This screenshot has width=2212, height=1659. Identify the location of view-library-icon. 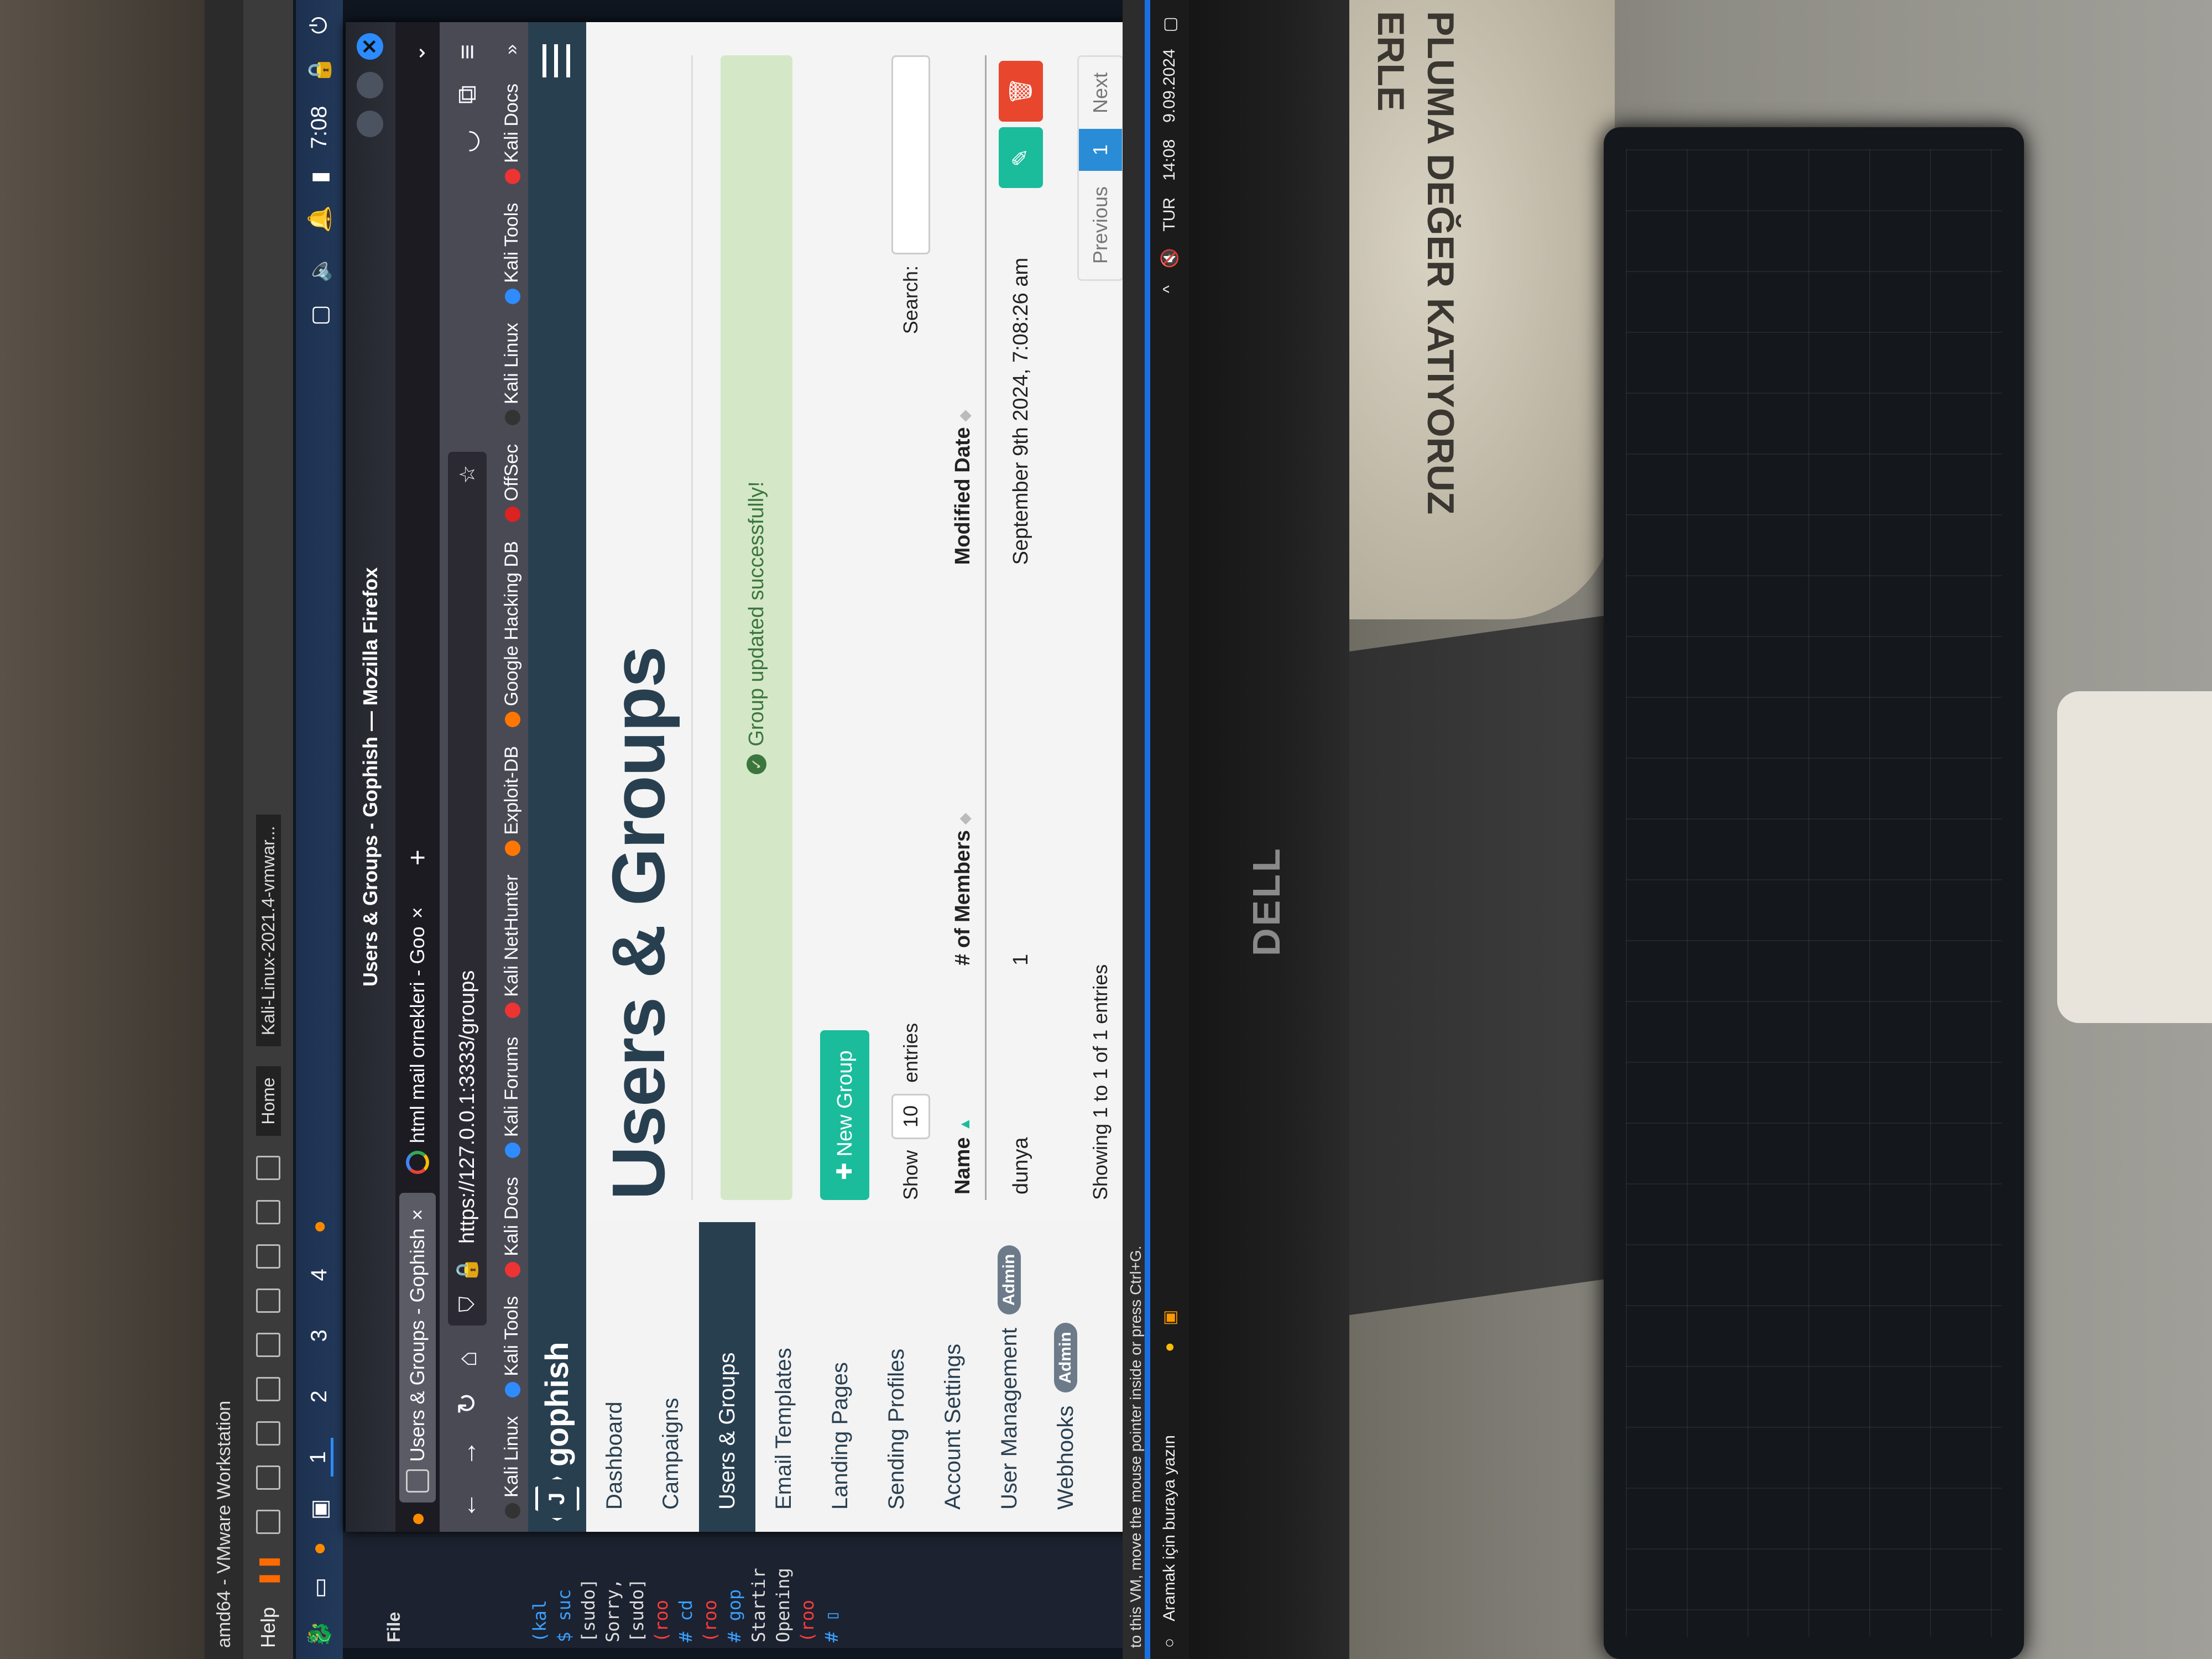
(268, 1344).